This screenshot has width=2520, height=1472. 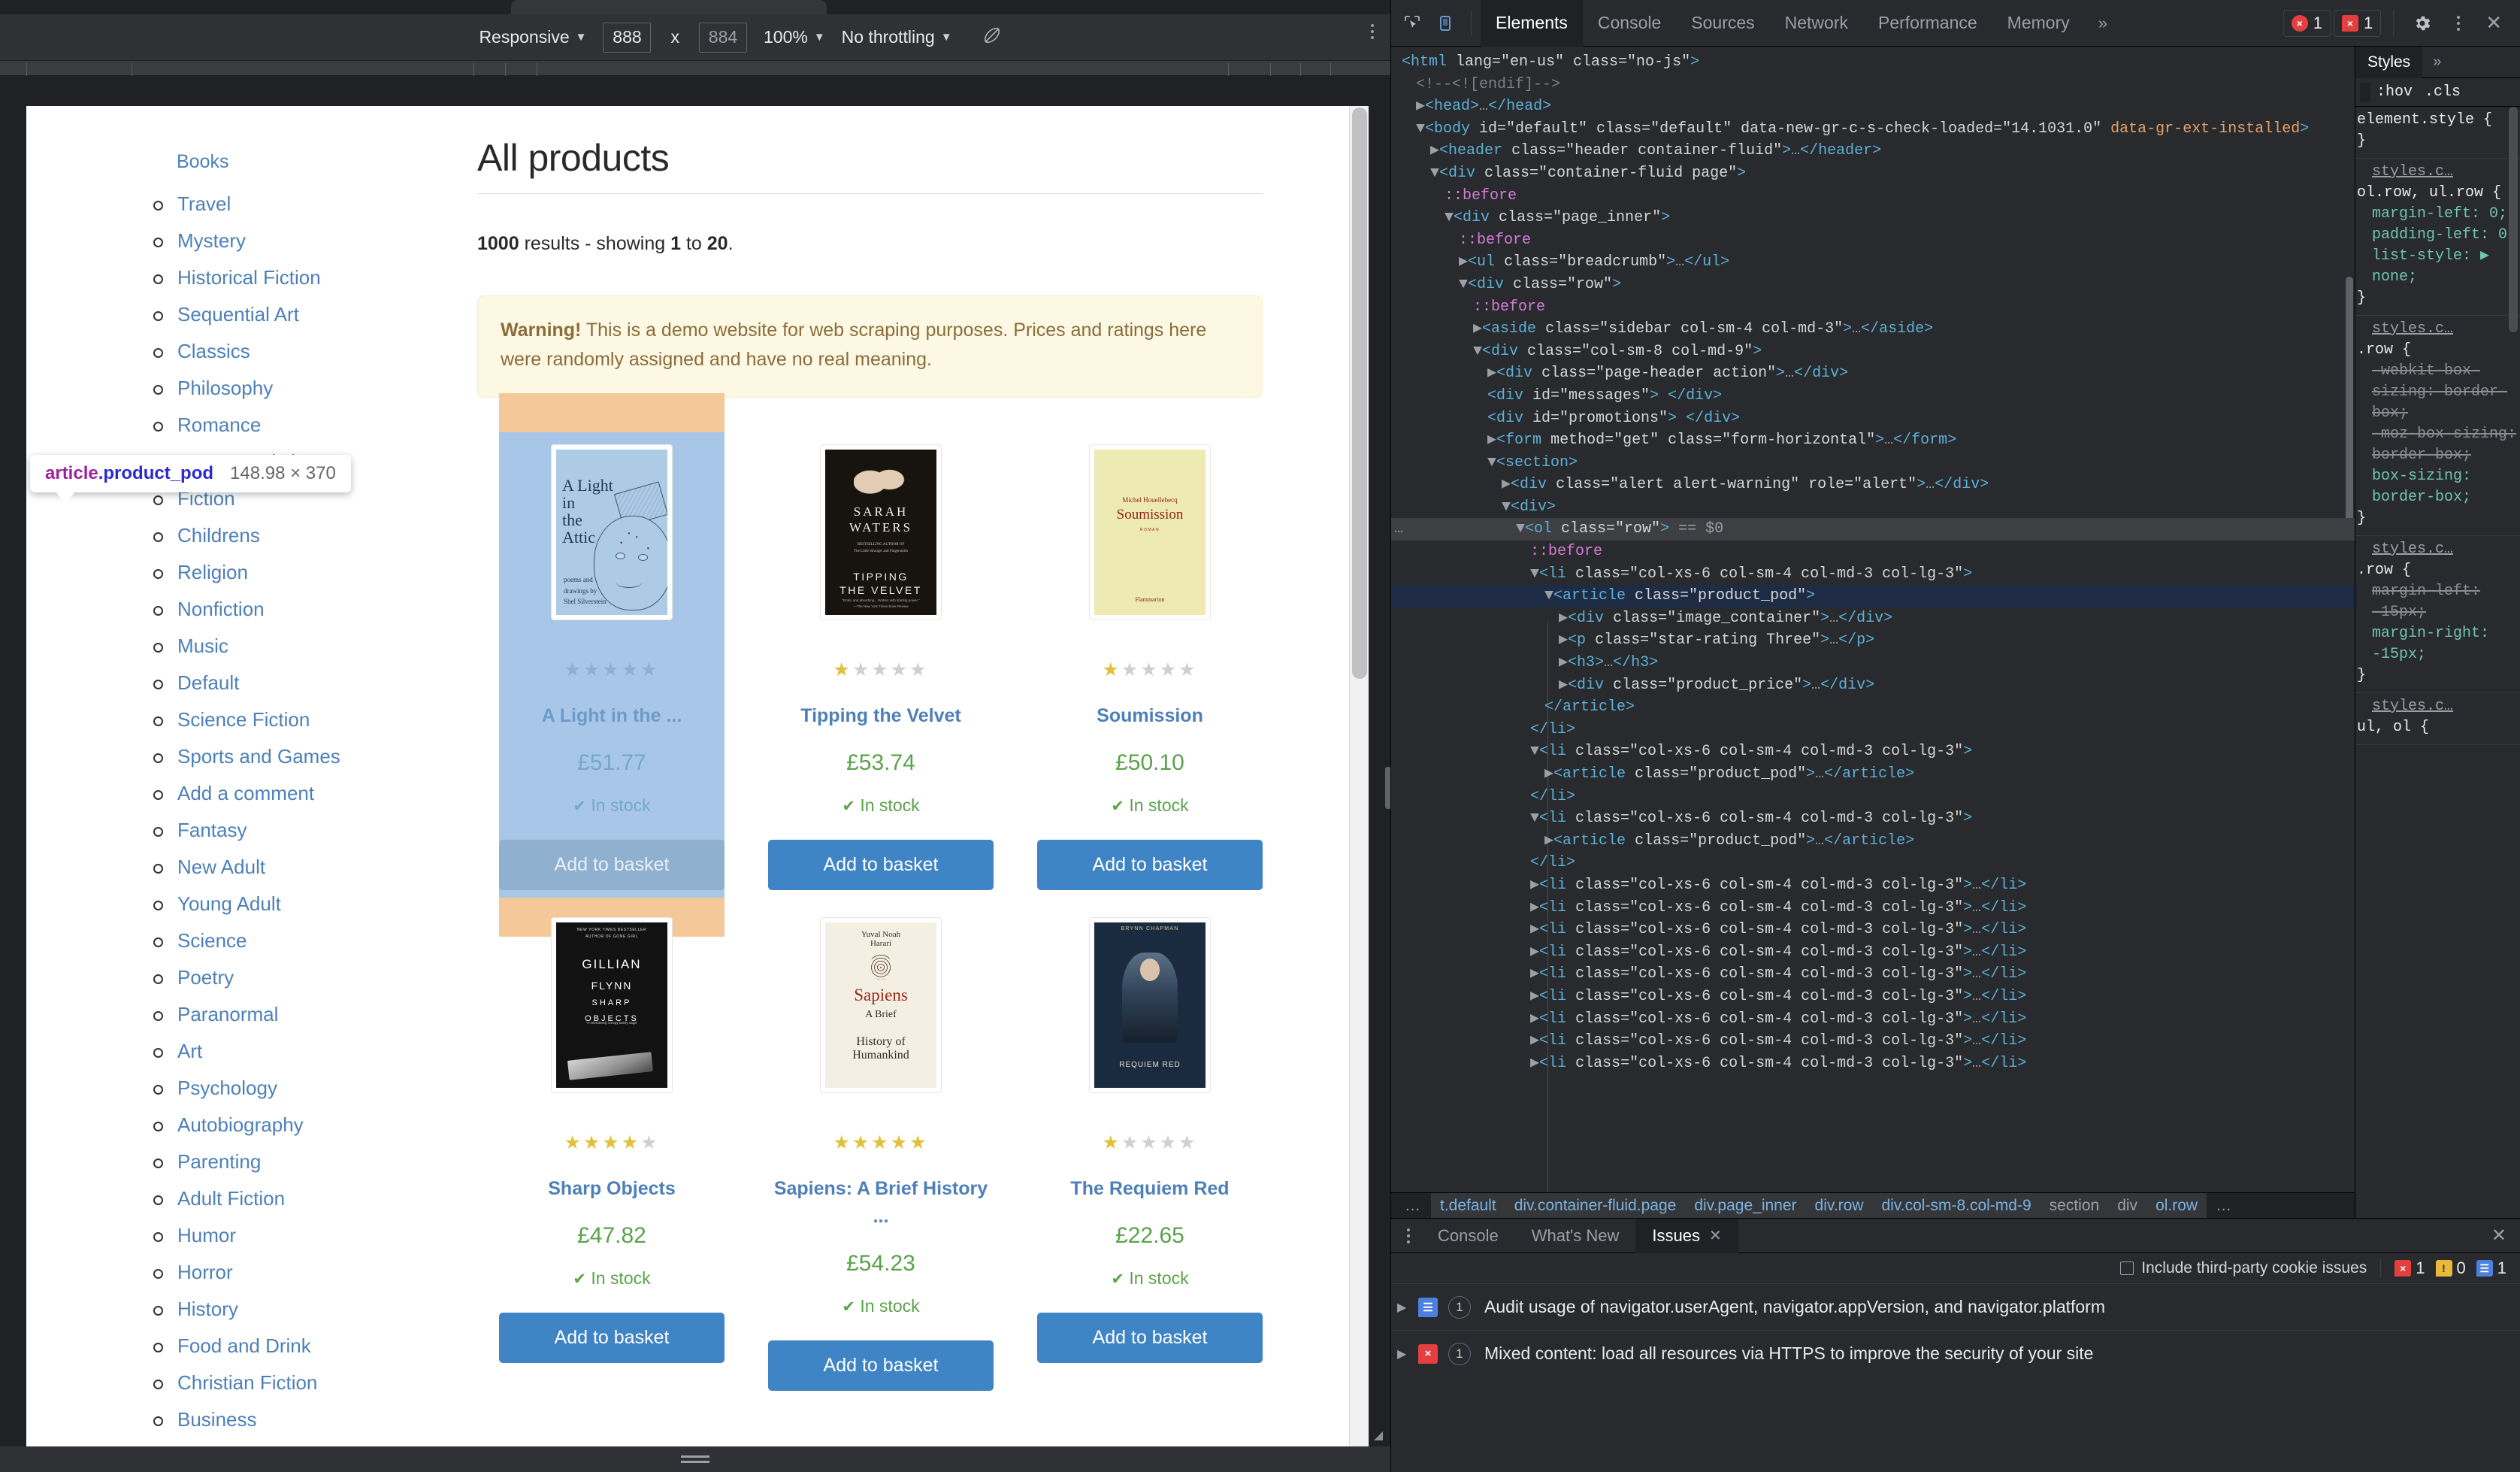 I want to click on tab-network: Network, so click(x=1816, y=24).